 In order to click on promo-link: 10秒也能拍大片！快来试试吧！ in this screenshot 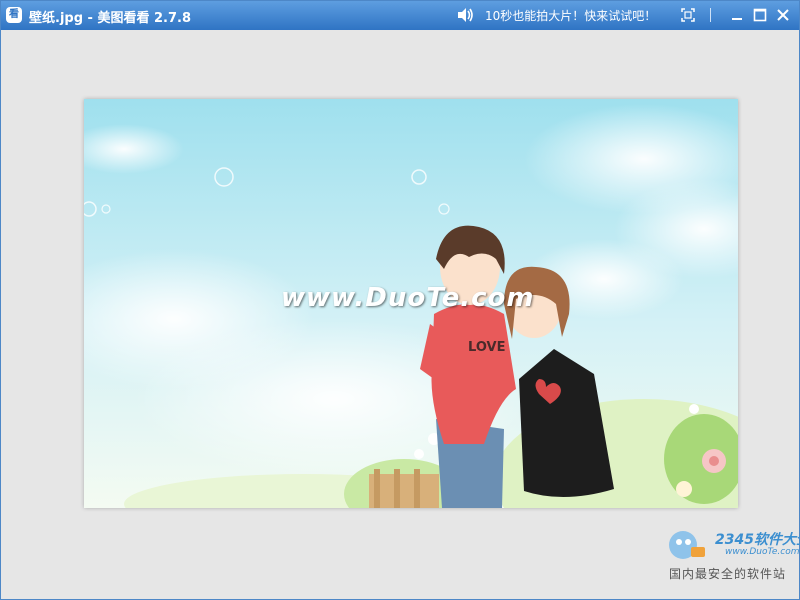, I will do `click(570, 15)`.